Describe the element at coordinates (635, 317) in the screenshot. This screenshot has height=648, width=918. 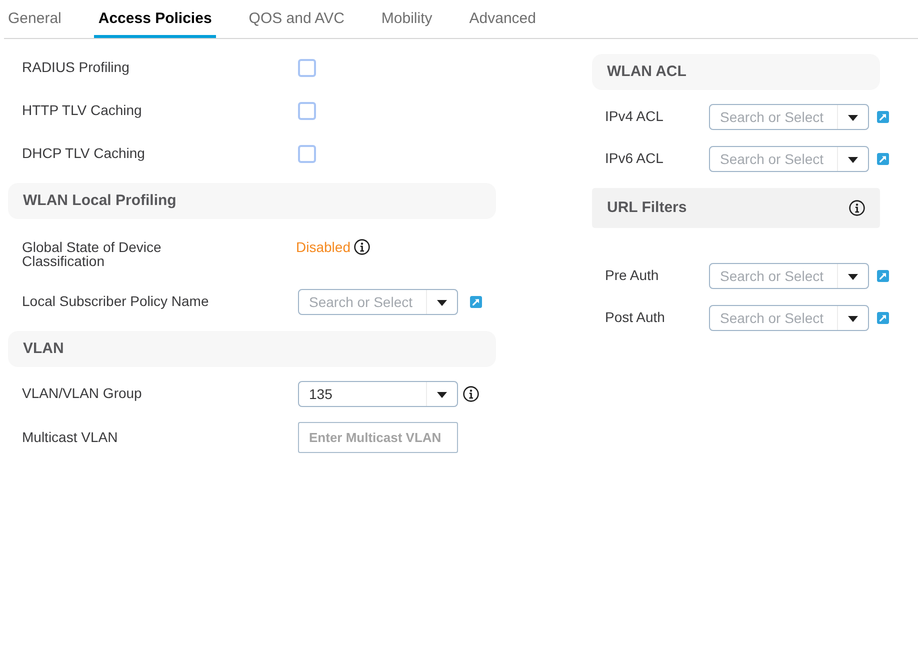
I see `field-label: Post Auth` at that location.